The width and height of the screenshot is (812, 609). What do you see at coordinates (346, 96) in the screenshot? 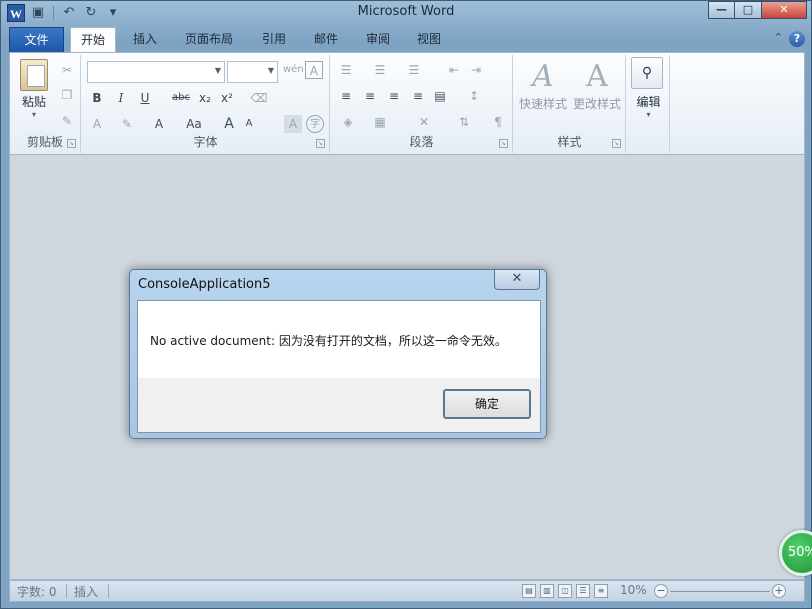
I see `align-left-icon: ≡` at bounding box center [346, 96].